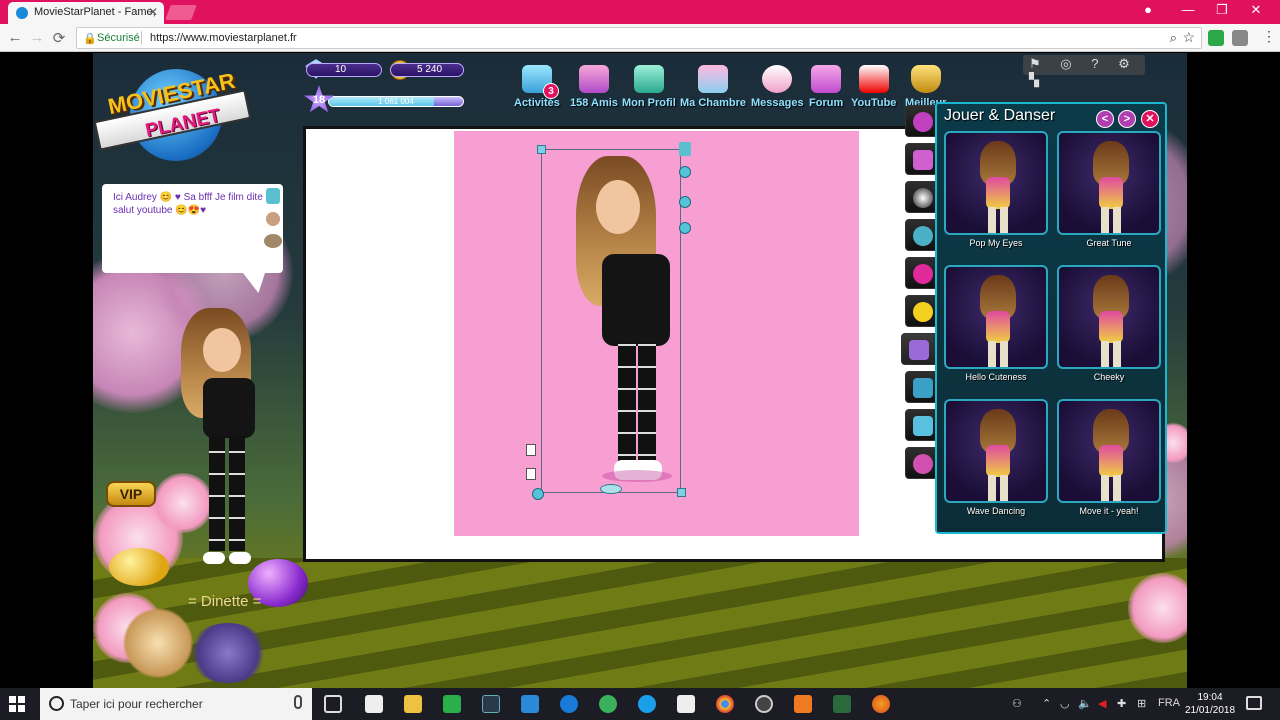 The image size is (1280, 720). I want to click on media-app-icon, so click(491, 704).